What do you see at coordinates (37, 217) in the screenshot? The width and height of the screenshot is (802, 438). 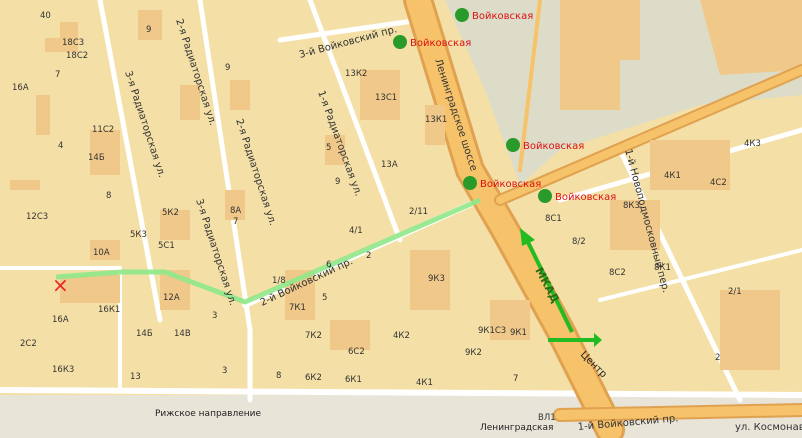 I see `building-number: 12С3` at bounding box center [37, 217].